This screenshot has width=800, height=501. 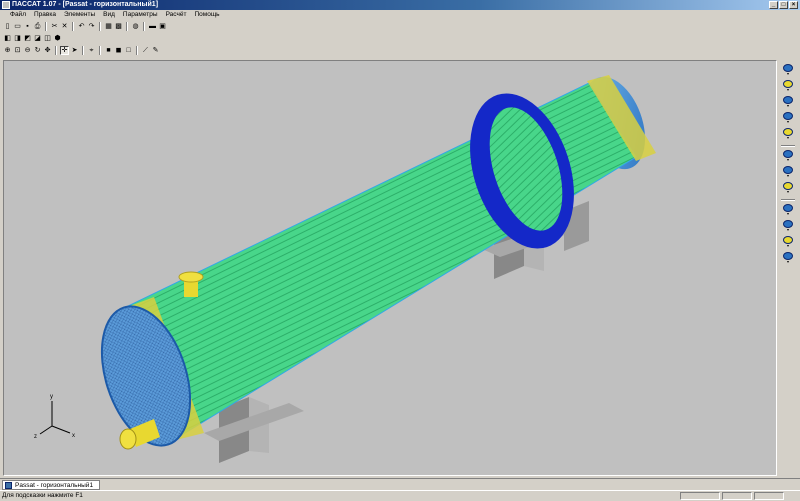 I want to click on heat-exchanger-icon: ▾, so click(x=788, y=259).